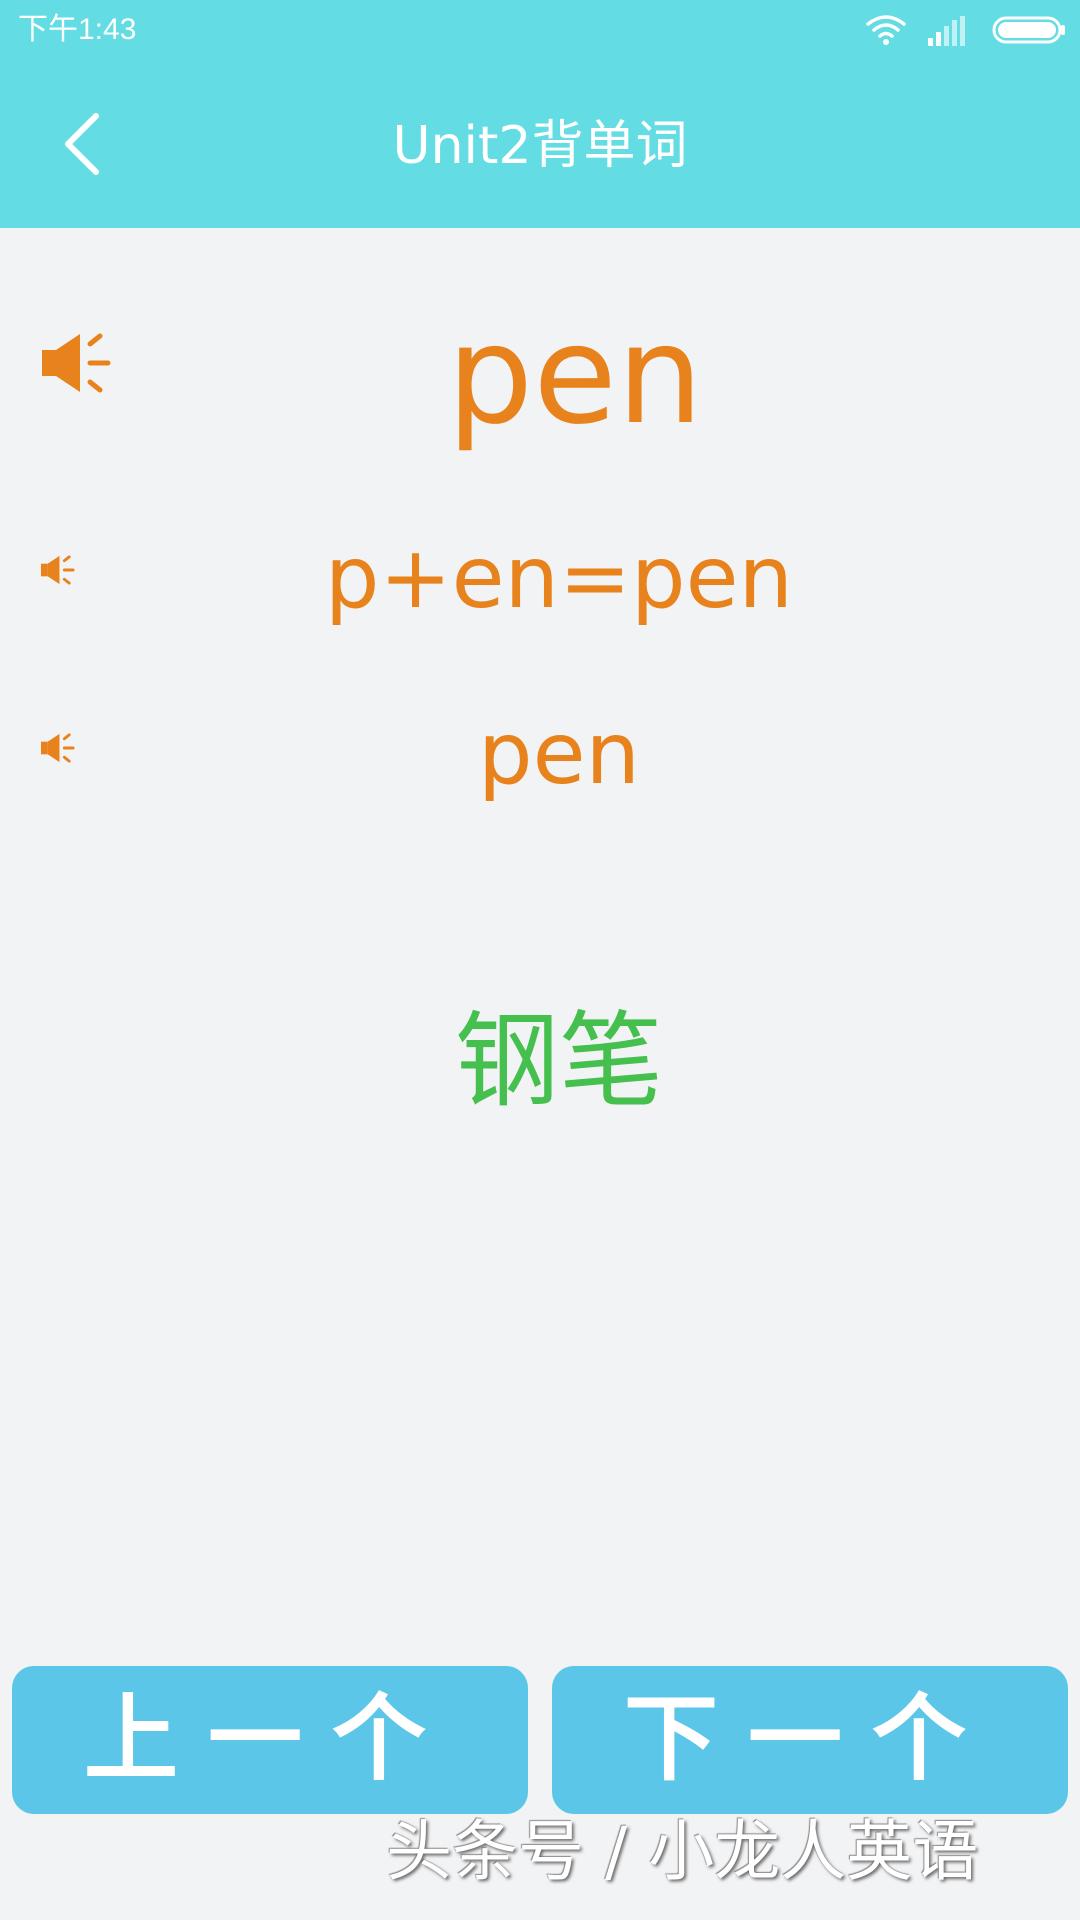 Image resolution: width=1080 pixels, height=1920 pixels. Describe the element at coordinates (886, 30) in the screenshot. I see `wifi-icon` at that location.